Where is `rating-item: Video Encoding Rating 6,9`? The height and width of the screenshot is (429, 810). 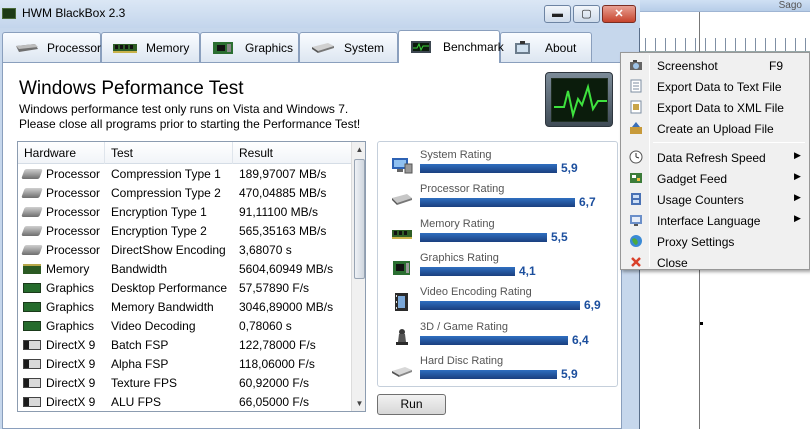
rating-item: Video Encoding Rating 6,9 is located at coordinates (497, 302).